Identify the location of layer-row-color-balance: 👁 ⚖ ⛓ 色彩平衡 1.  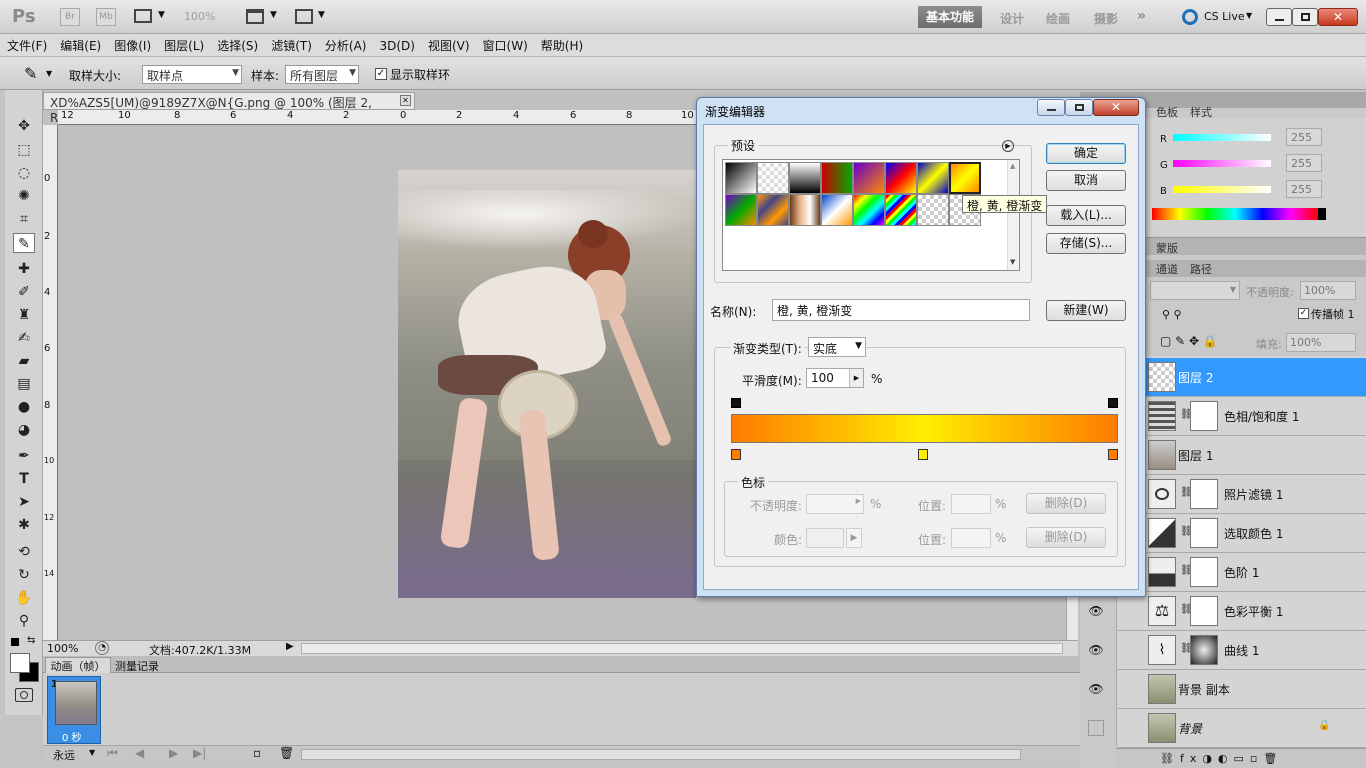
(1227, 611).